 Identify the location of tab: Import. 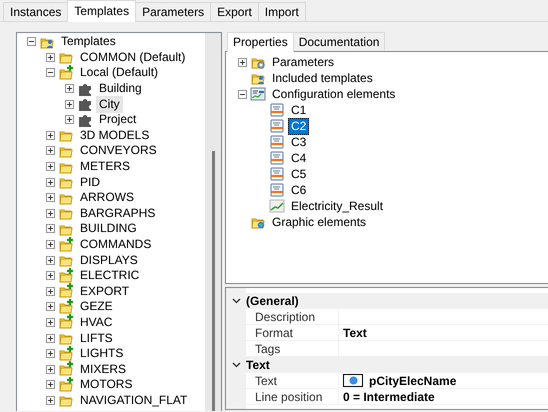
(282, 11).